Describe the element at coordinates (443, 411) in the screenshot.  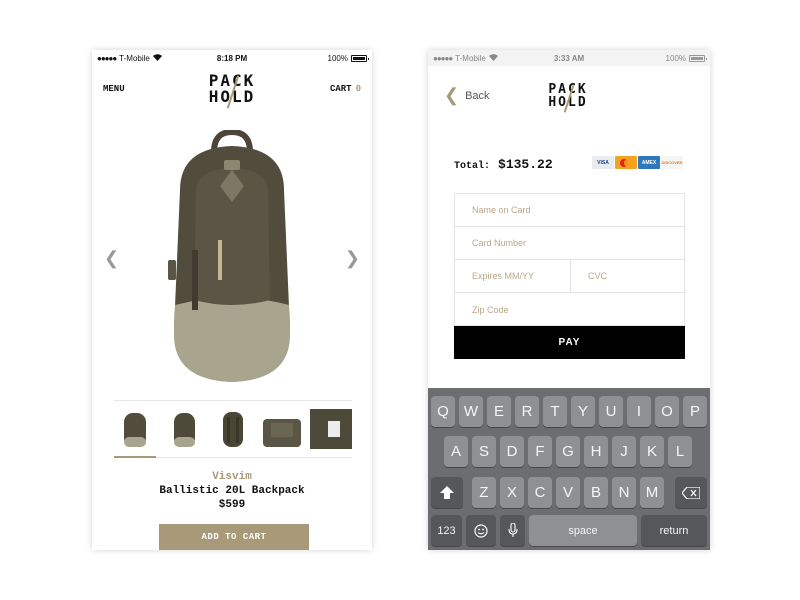
I see `key-q: Q` at that location.